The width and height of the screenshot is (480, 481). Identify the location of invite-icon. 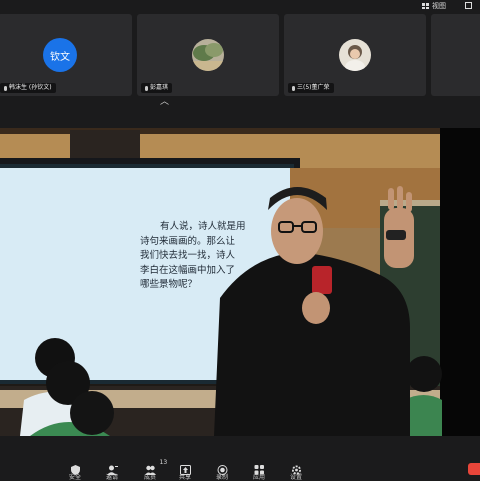
(112, 467).